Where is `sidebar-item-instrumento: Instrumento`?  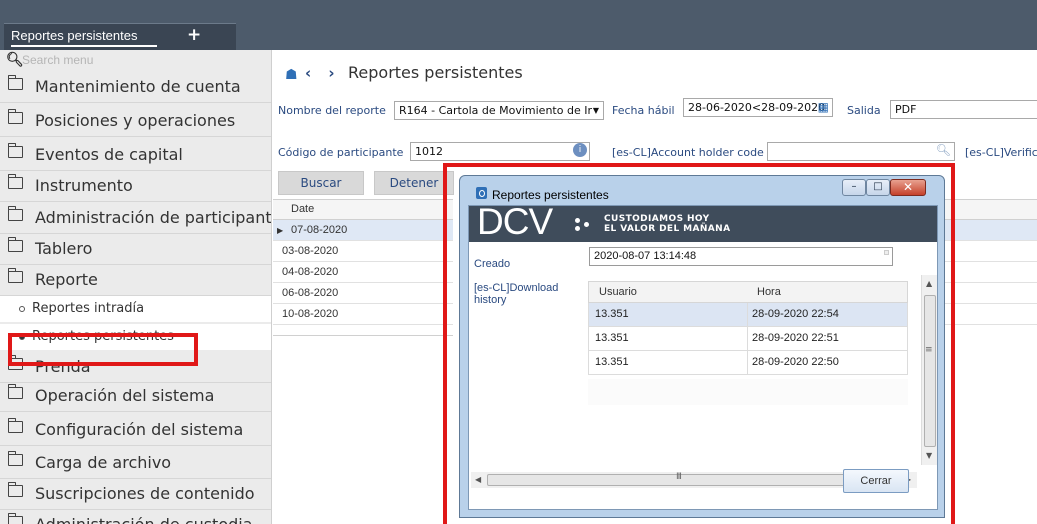 sidebar-item-instrumento: Instrumento is located at coordinates (135, 185).